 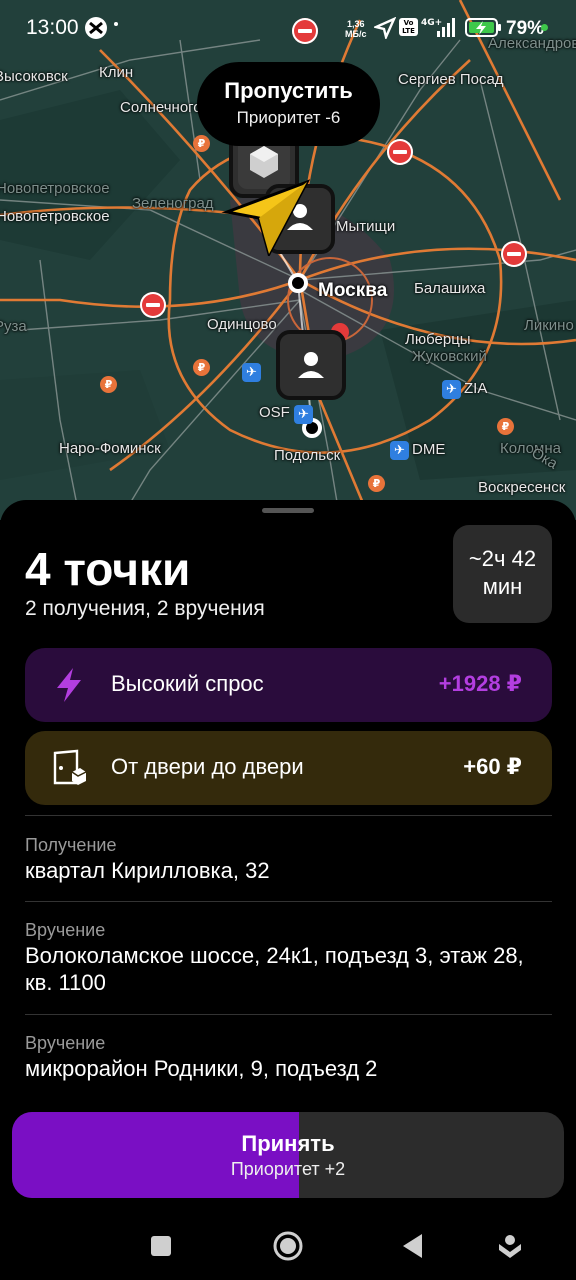 I want to click on airport-label: DME, so click(x=429, y=449).